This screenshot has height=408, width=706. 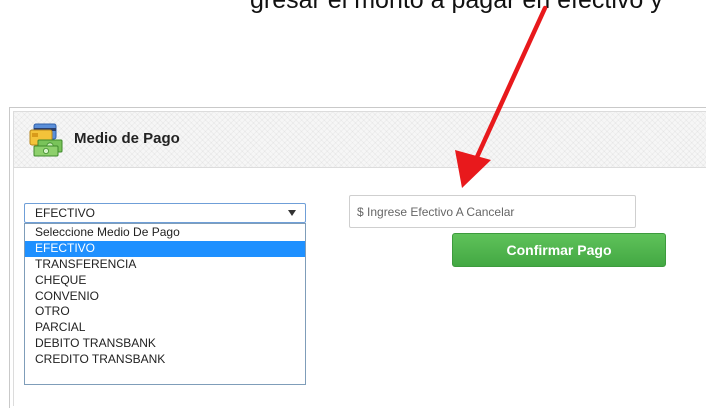 I want to click on payment-method-selected-value: EFECTIVO, so click(x=65, y=213).